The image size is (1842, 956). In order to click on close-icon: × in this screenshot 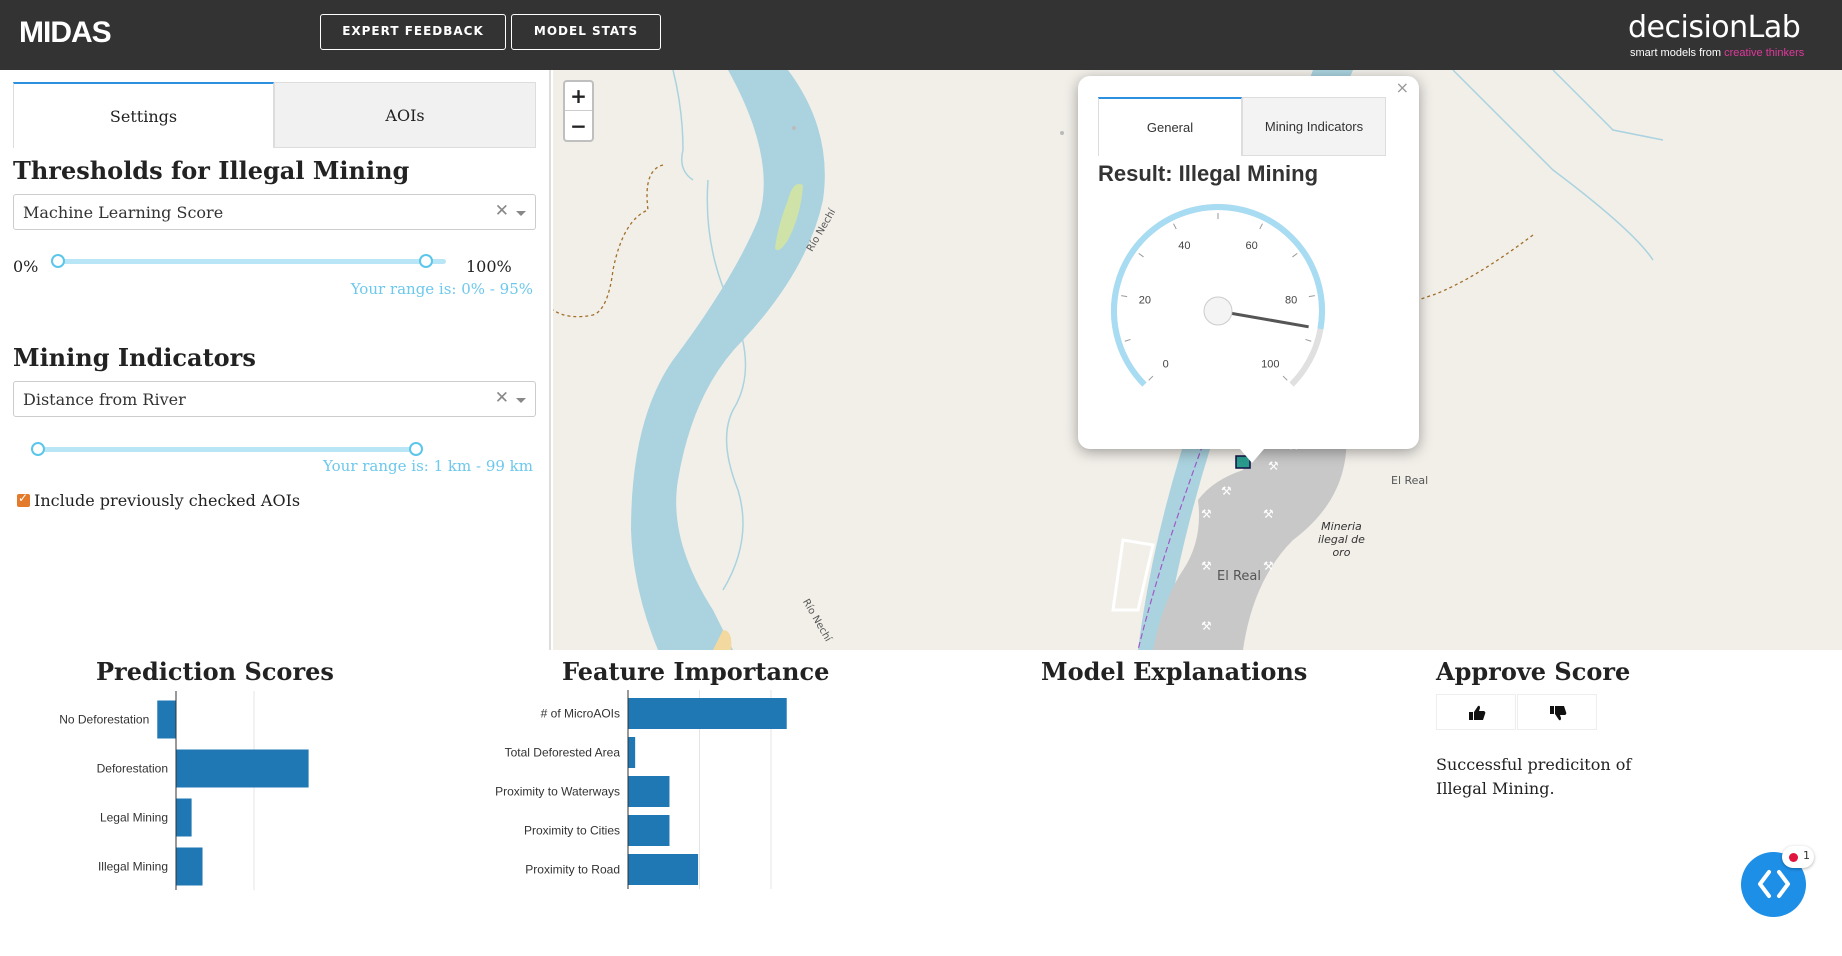, I will do `click(1402, 87)`.